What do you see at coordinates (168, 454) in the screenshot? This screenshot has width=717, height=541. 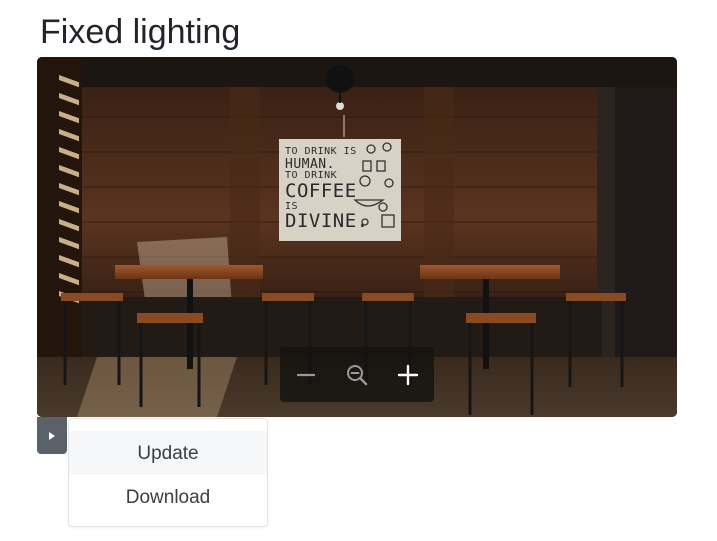 I see `menu-item-update: Update` at bounding box center [168, 454].